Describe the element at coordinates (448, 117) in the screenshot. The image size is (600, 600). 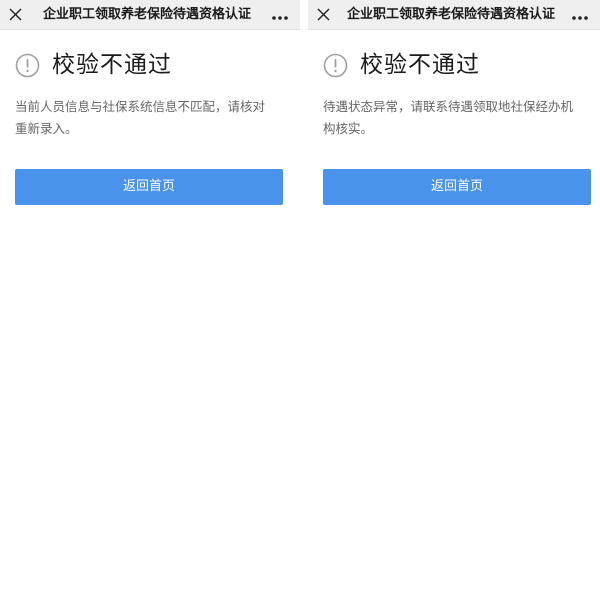
I see `result-message: 待遇状态异常，请联系待遇领取地社保经办机构核实。` at that location.